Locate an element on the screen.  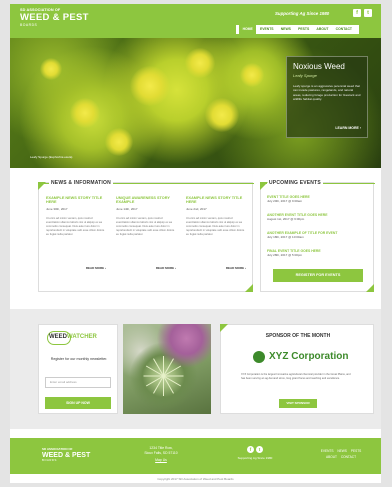
footer-logo-line-3: BOARDS is located at coordinates (49, 460).